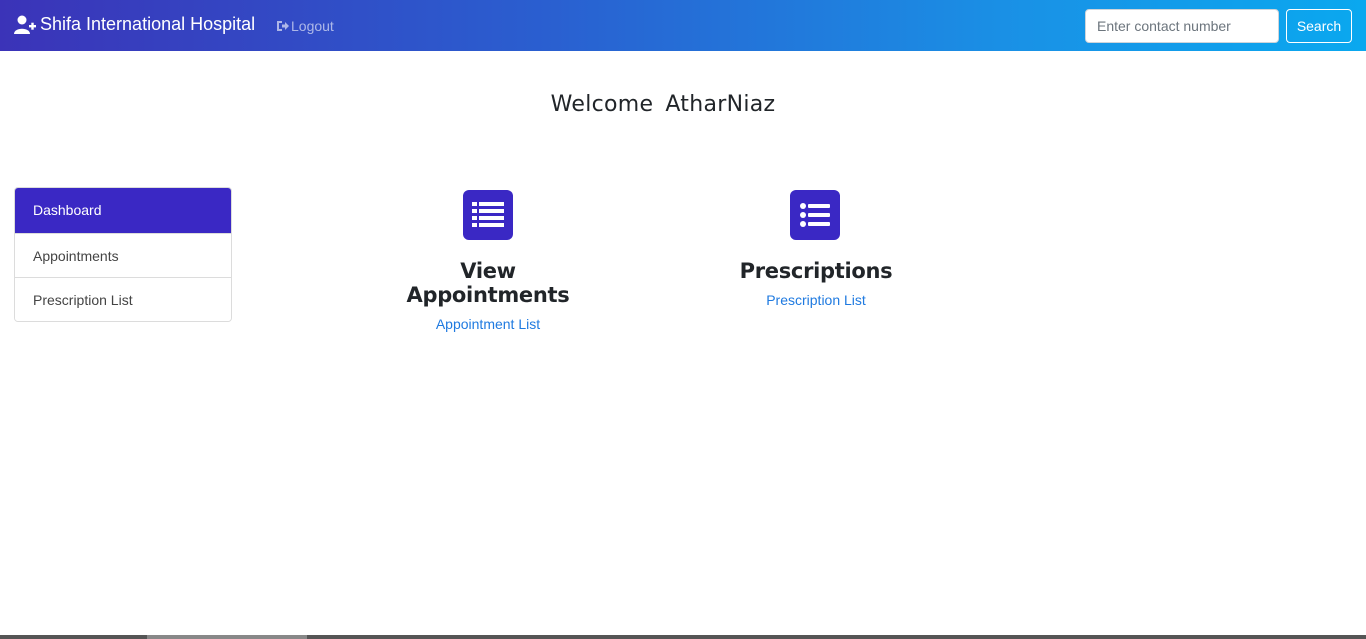 The image size is (1366, 639). What do you see at coordinates (816, 300) in the screenshot?
I see `prescription-list-link: Prescription List` at bounding box center [816, 300].